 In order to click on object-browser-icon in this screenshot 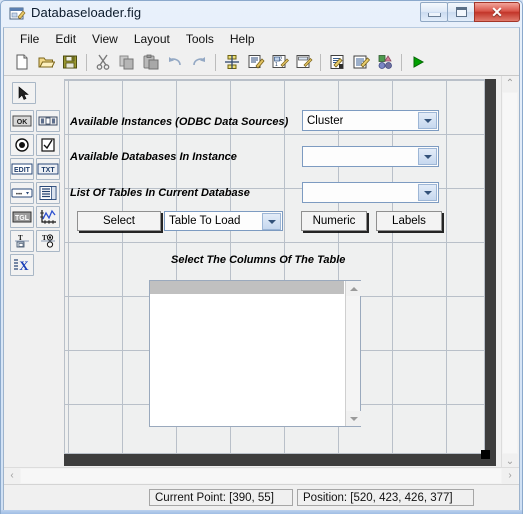, I will do `click(385, 62)`.